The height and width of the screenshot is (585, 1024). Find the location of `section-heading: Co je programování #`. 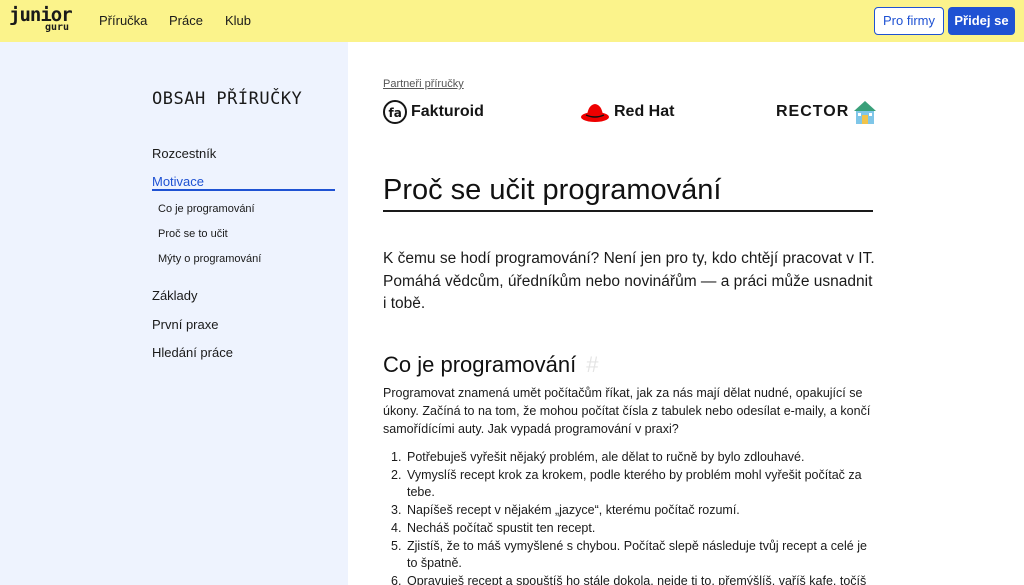

section-heading: Co je programování # is located at coordinates (490, 365).